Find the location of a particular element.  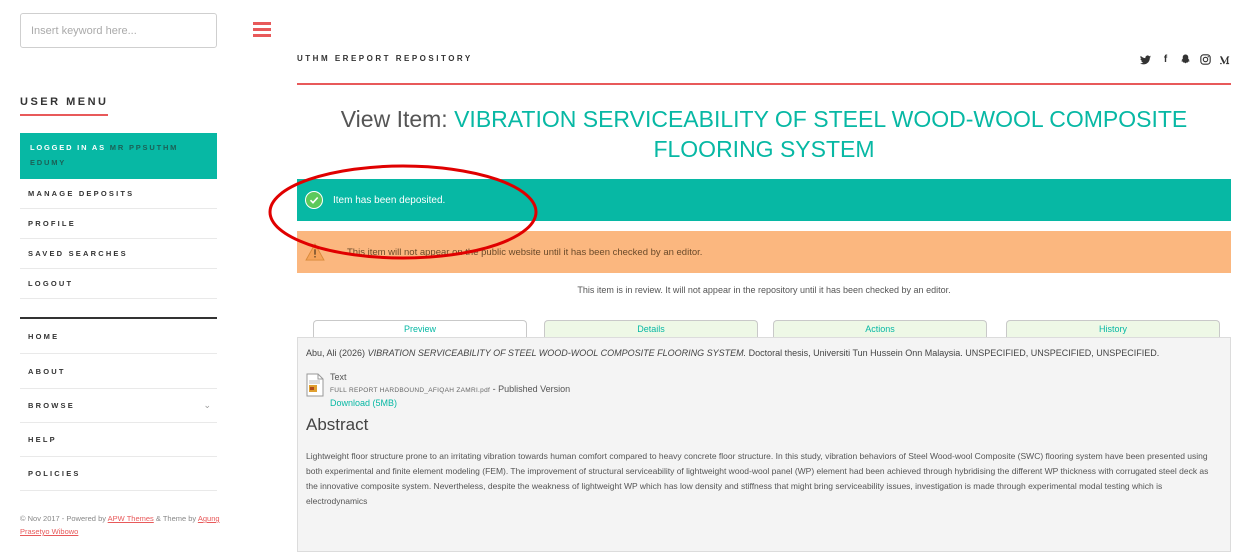

success-alert: Item has been deposited. is located at coordinates (764, 200).